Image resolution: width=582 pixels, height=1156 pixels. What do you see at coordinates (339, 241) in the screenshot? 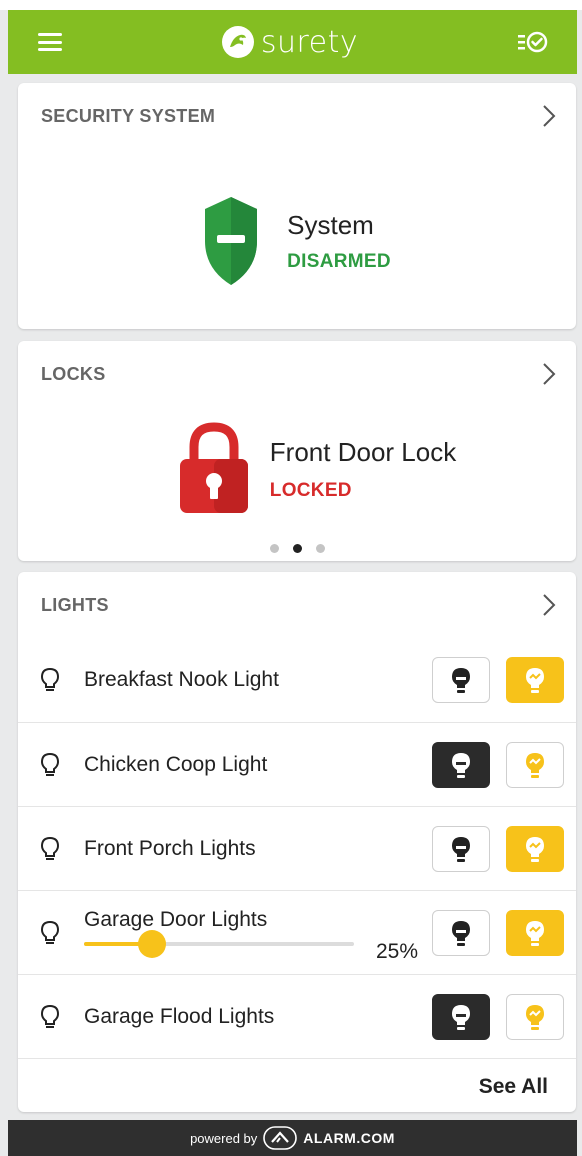
I see `security-text: System DISARMED` at bounding box center [339, 241].